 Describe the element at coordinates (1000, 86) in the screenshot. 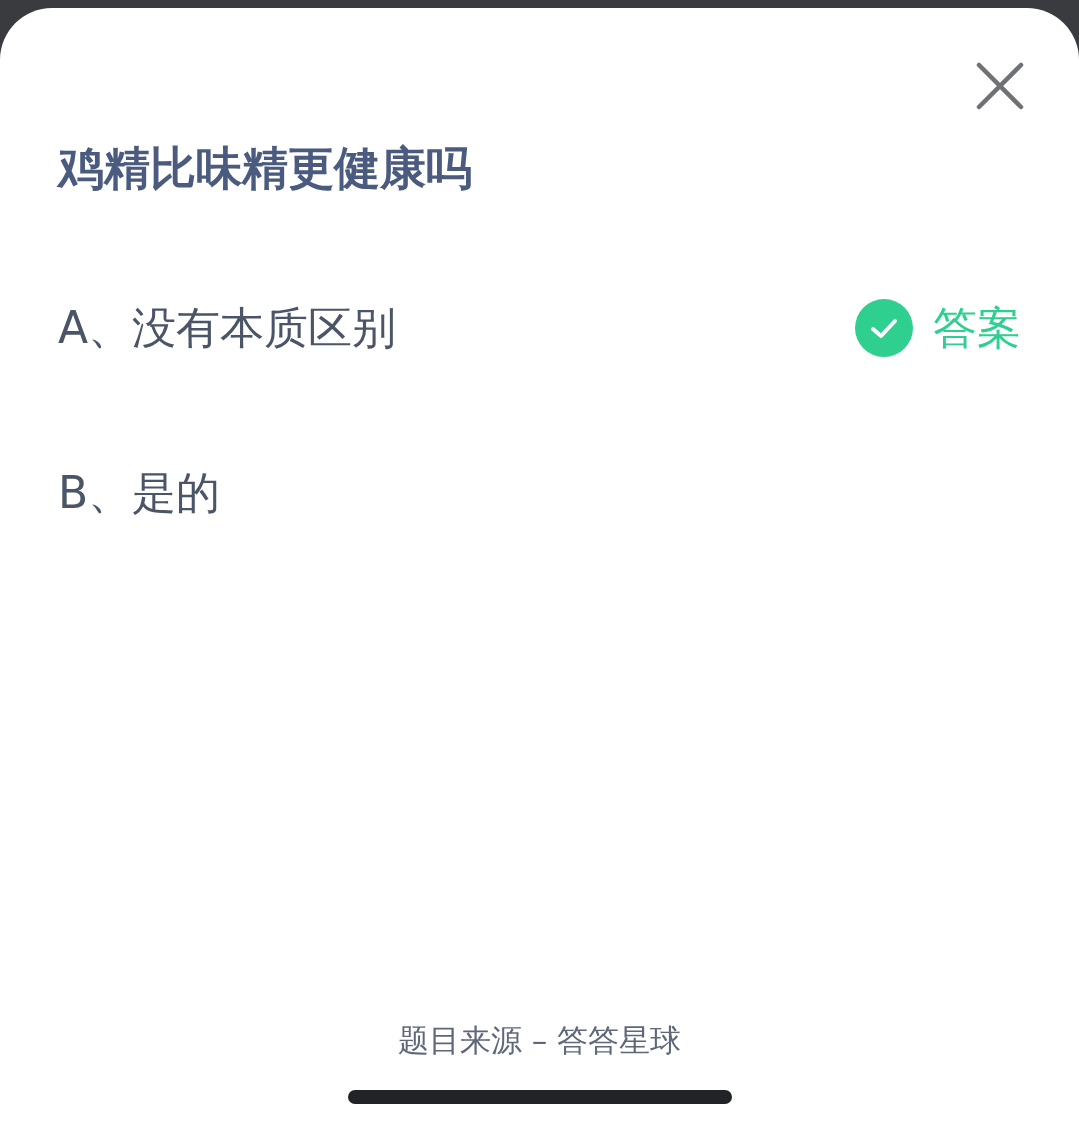

I see `close-icon` at that location.